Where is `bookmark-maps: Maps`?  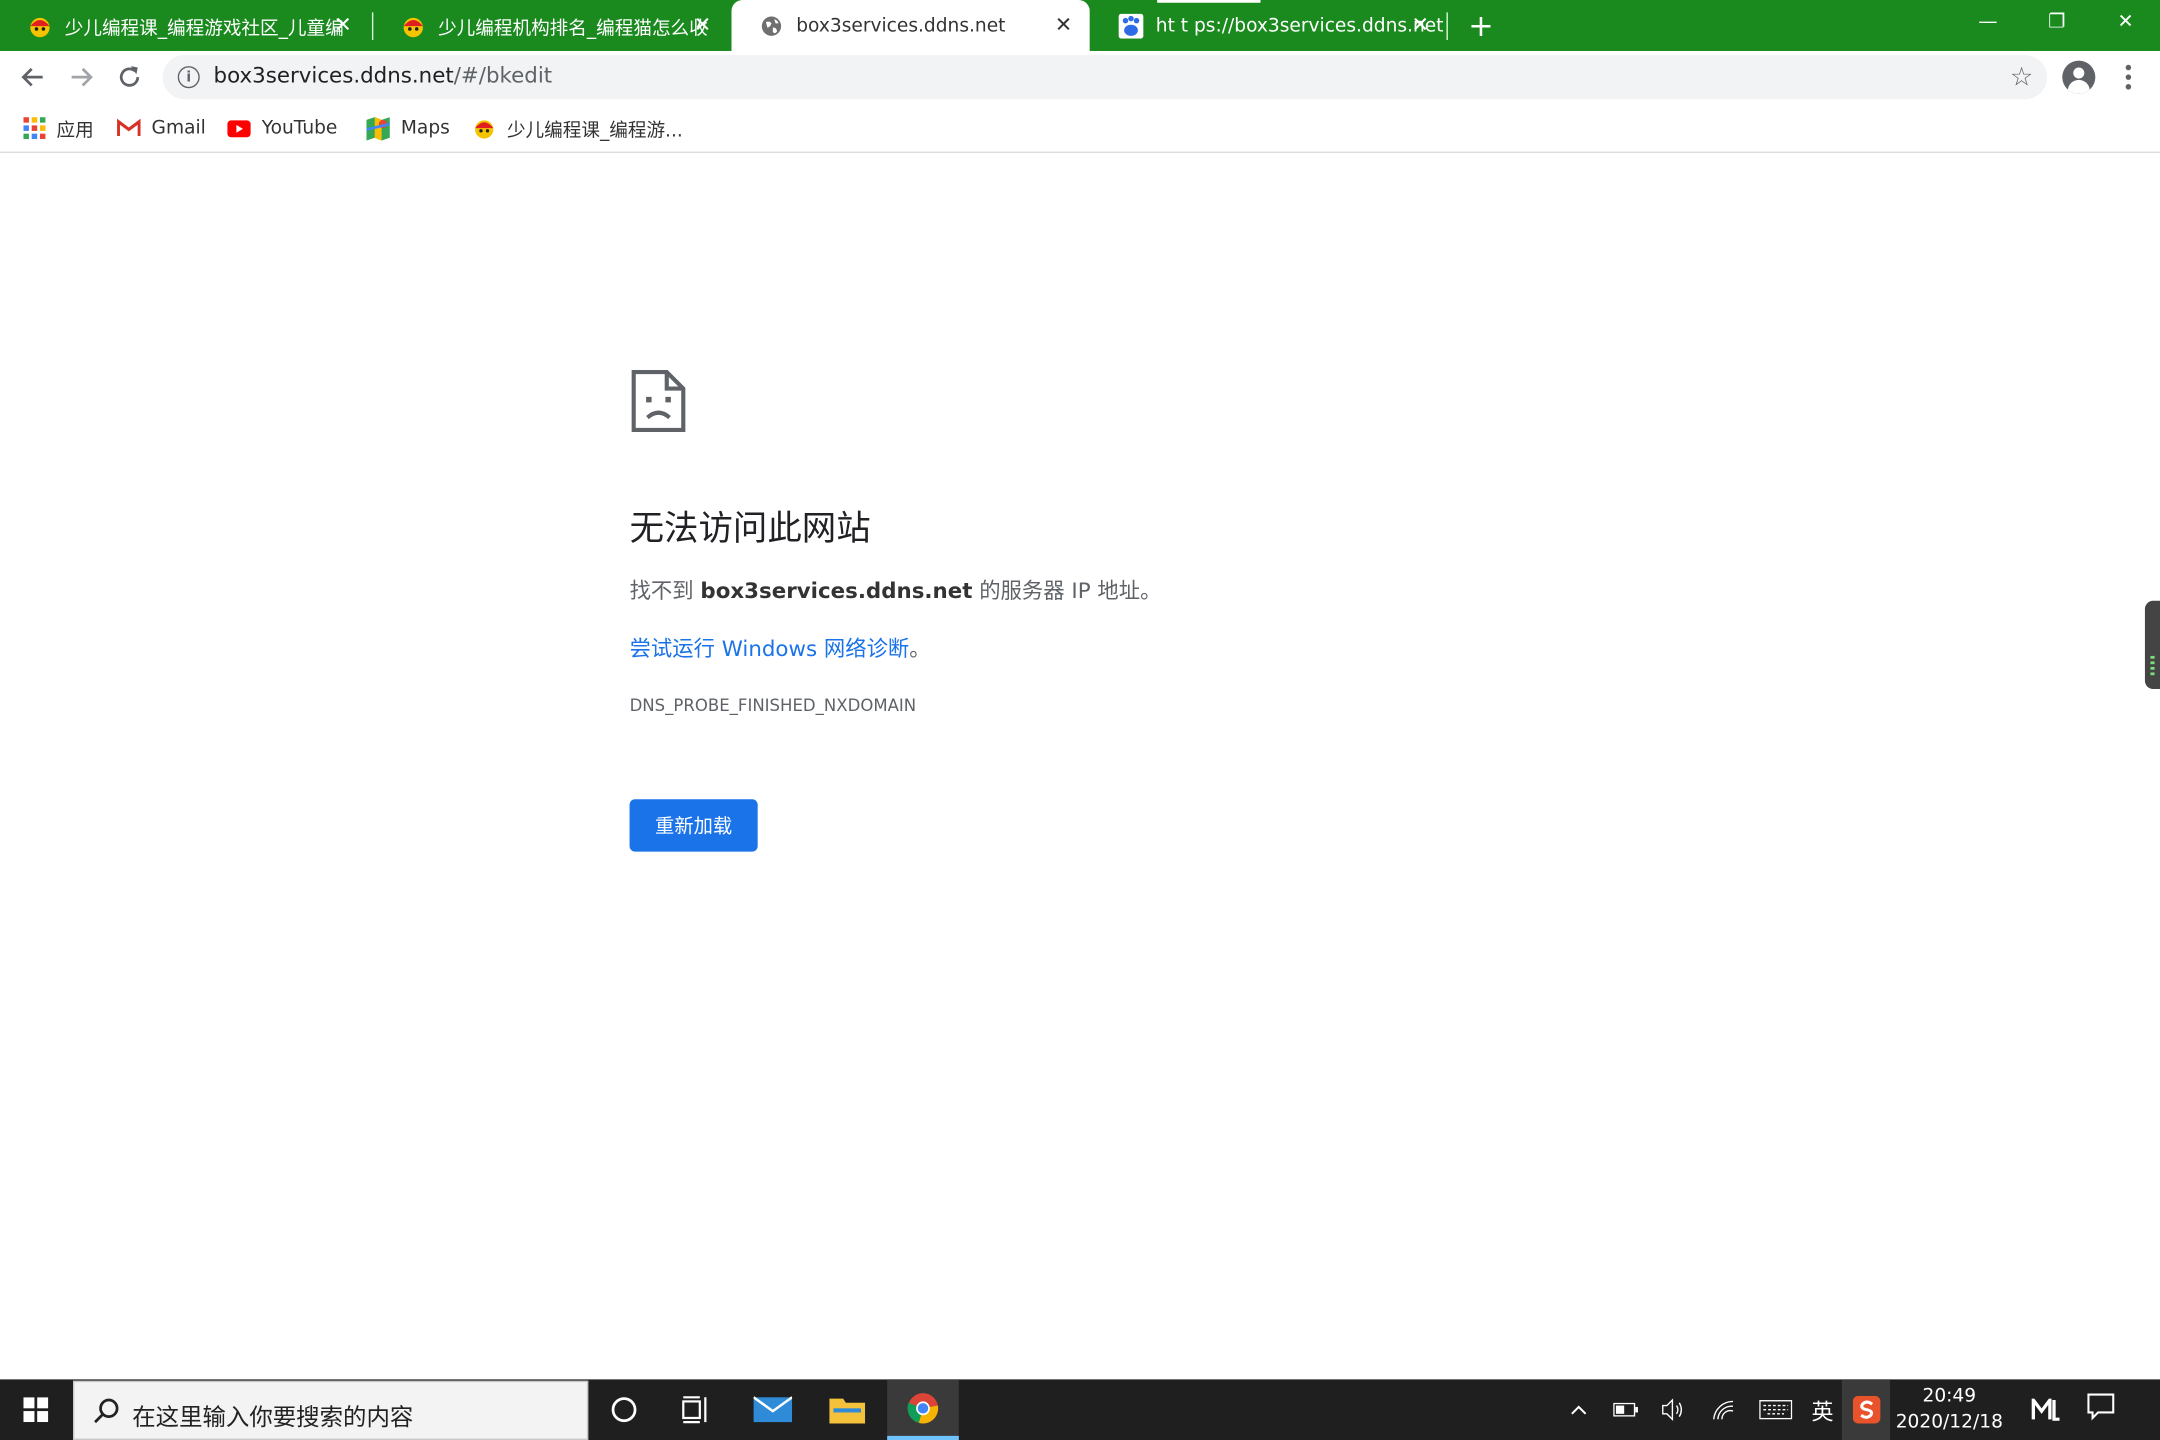 bookmark-maps: Maps is located at coordinates (408, 128).